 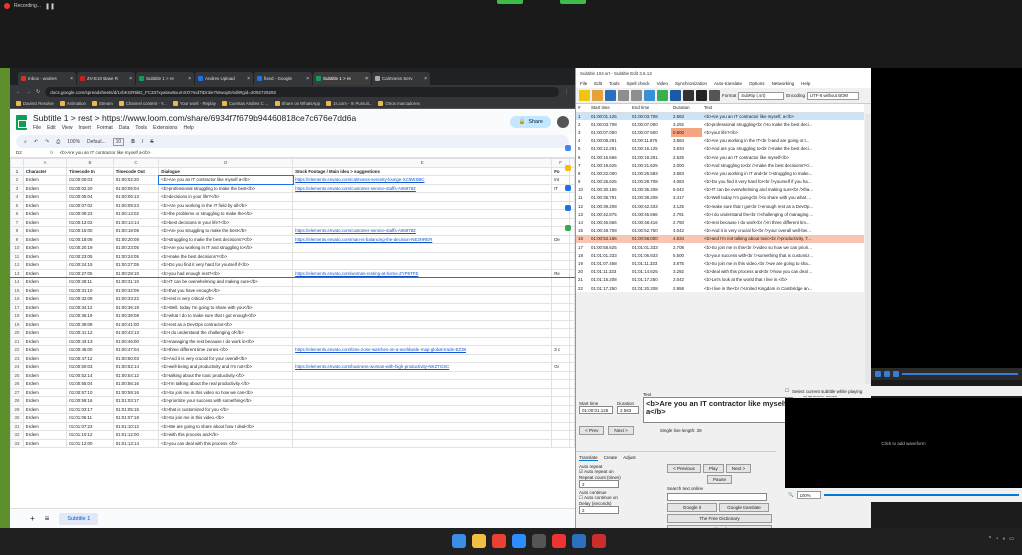 What do you see at coordinates (808, 495) in the screenshot?
I see `zoom-select: 100%` at bounding box center [808, 495].